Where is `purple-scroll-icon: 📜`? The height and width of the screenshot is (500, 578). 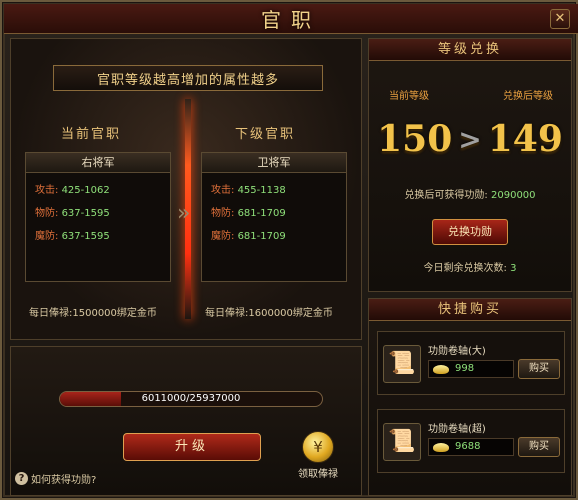
purple-scroll-icon: 📜 is located at coordinates (402, 442).